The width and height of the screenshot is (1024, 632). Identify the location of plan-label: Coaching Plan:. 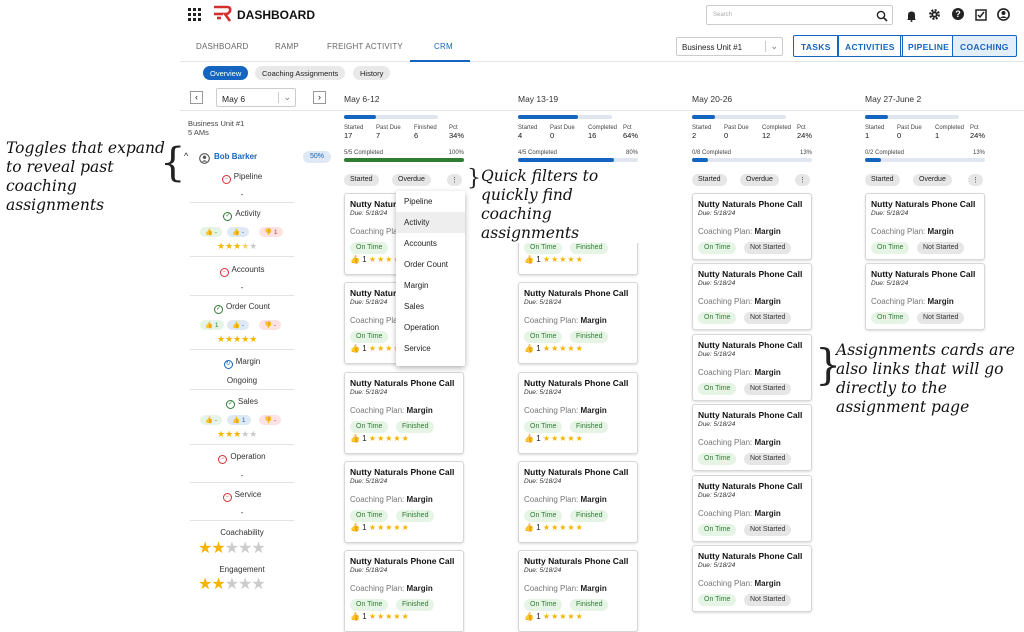
(898, 301).